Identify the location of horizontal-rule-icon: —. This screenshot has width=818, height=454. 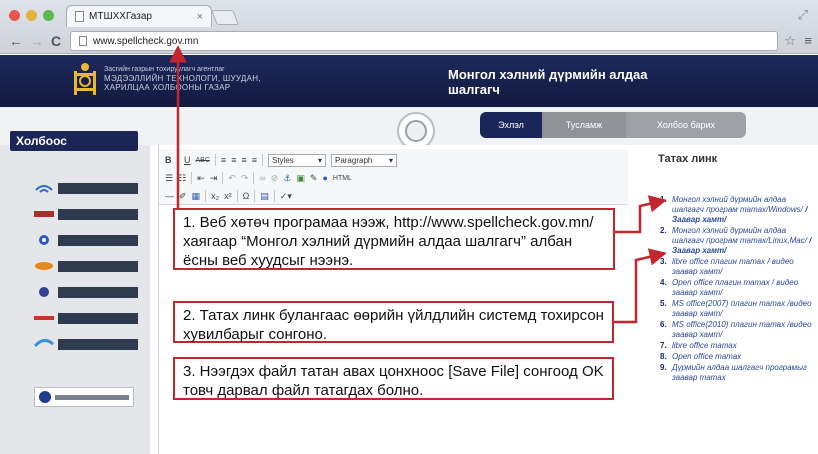
(169, 196).